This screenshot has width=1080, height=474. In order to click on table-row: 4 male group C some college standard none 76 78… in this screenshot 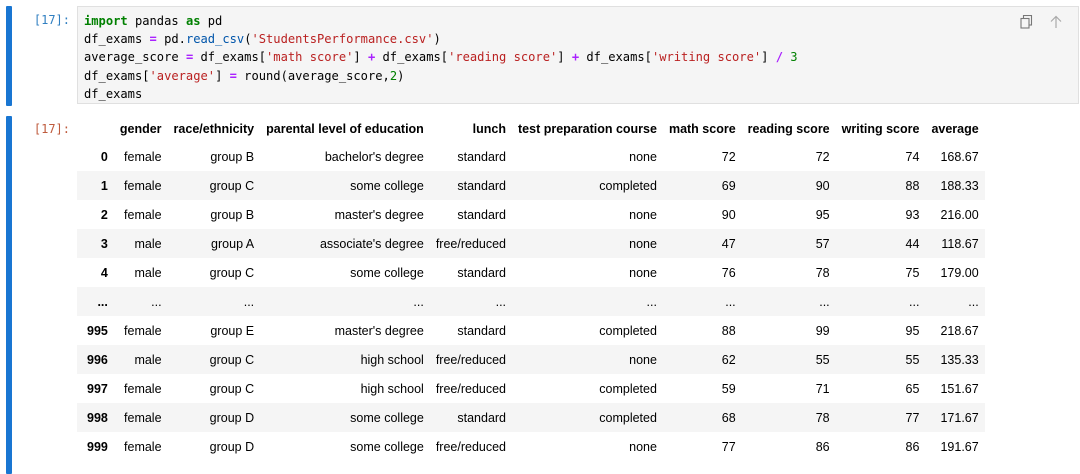, I will do `click(531, 272)`.